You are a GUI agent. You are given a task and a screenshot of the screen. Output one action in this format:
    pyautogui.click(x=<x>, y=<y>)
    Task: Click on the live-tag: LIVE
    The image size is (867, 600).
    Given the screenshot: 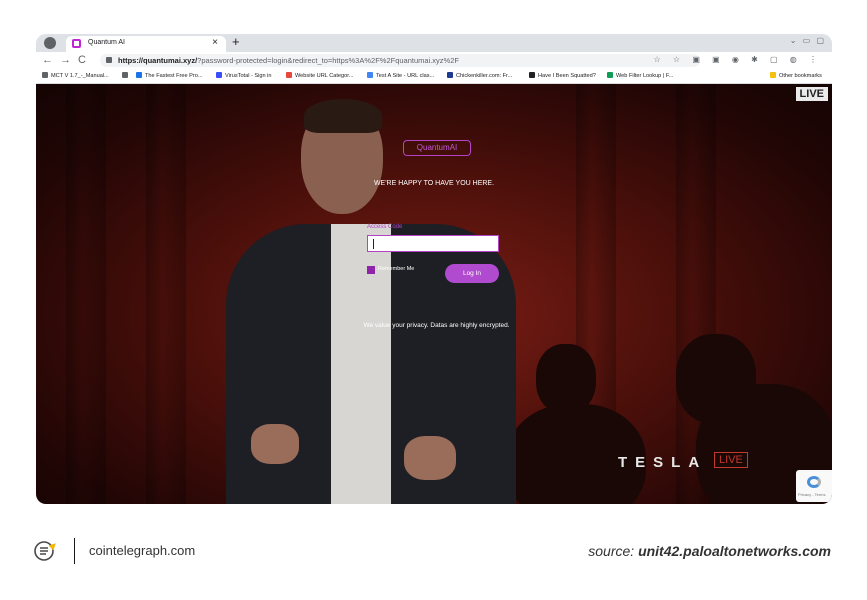 What is the action you would take?
    pyautogui.click(x=731, y=460)
    